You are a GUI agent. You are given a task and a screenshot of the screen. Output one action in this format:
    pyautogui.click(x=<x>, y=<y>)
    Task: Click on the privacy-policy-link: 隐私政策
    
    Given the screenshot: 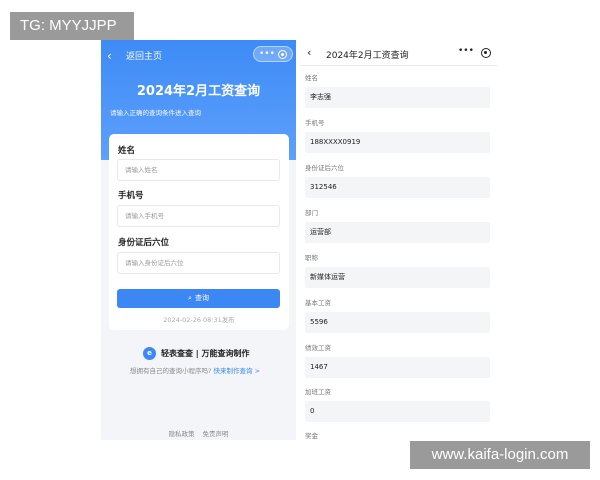 What is the action you would take?
    pyautogui.click(x=181, y=434)
    